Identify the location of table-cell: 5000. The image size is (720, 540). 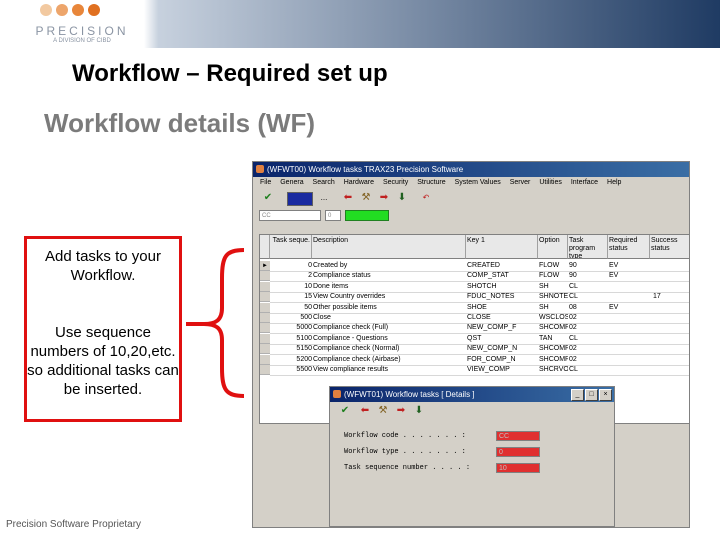
(291, 328).